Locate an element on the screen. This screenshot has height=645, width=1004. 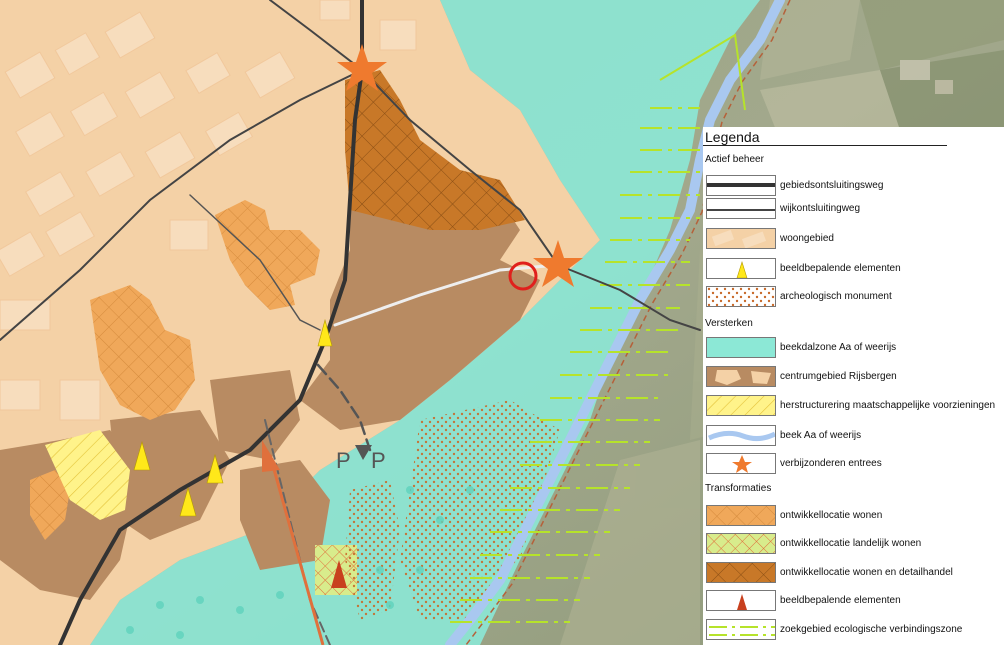
brown-blocks-fill is located at coordinates (741, 376).